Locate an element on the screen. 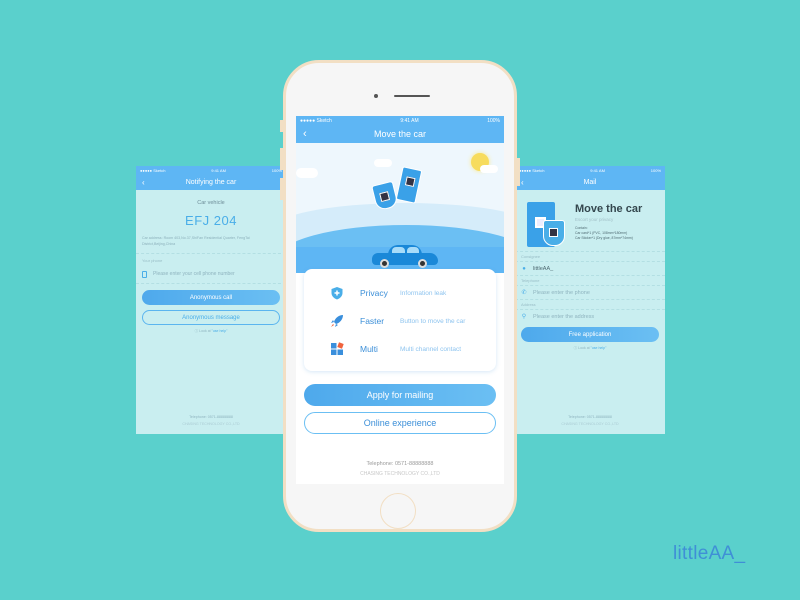  page-title: Mail is located at coordinates (590, 182).